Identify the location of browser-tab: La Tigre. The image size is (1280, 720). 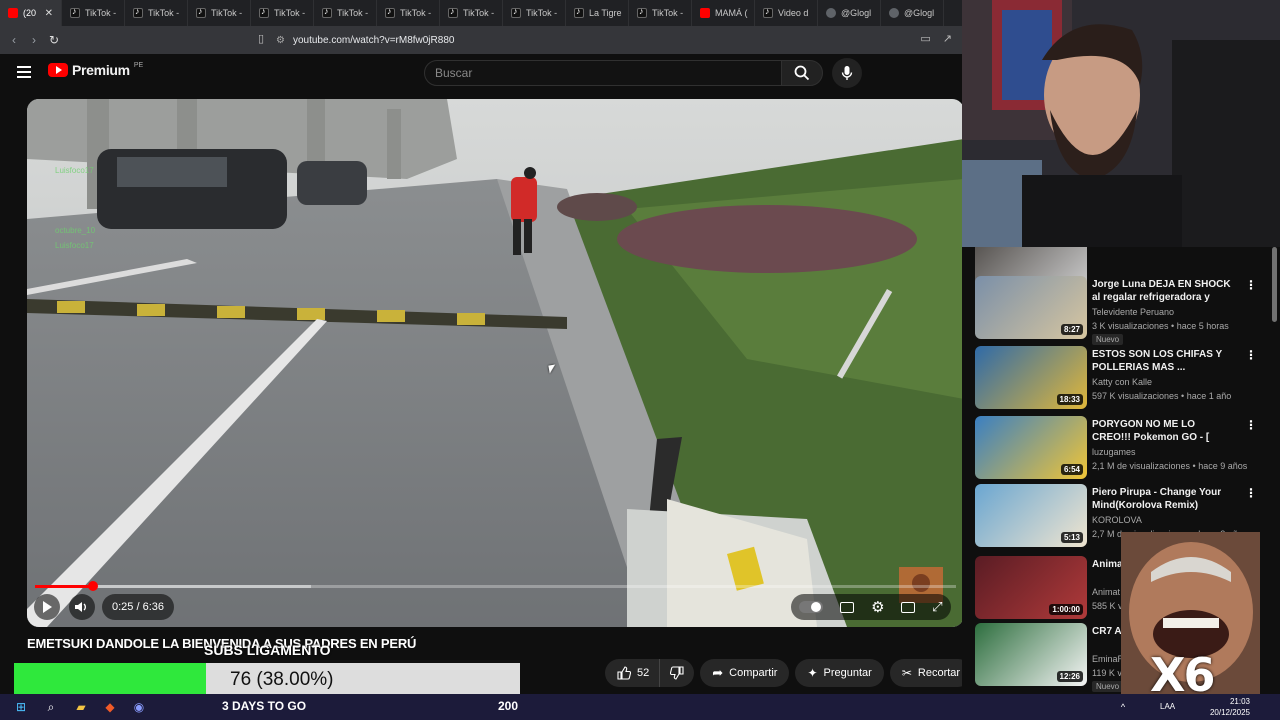
(597, 13).